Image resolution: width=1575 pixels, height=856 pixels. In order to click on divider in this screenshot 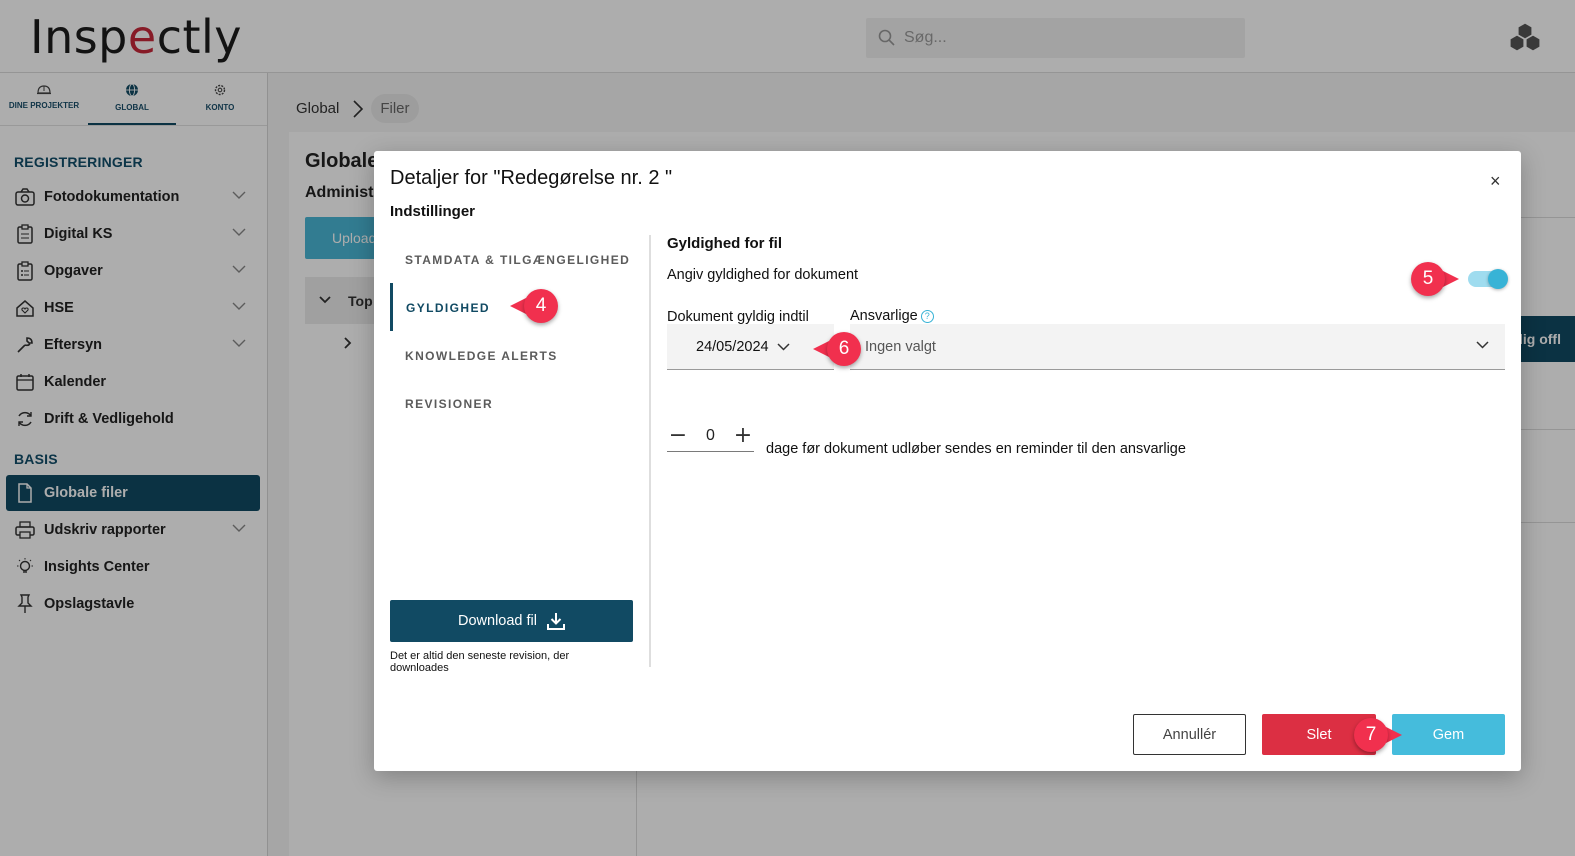, I will do `click(650, 451)`.